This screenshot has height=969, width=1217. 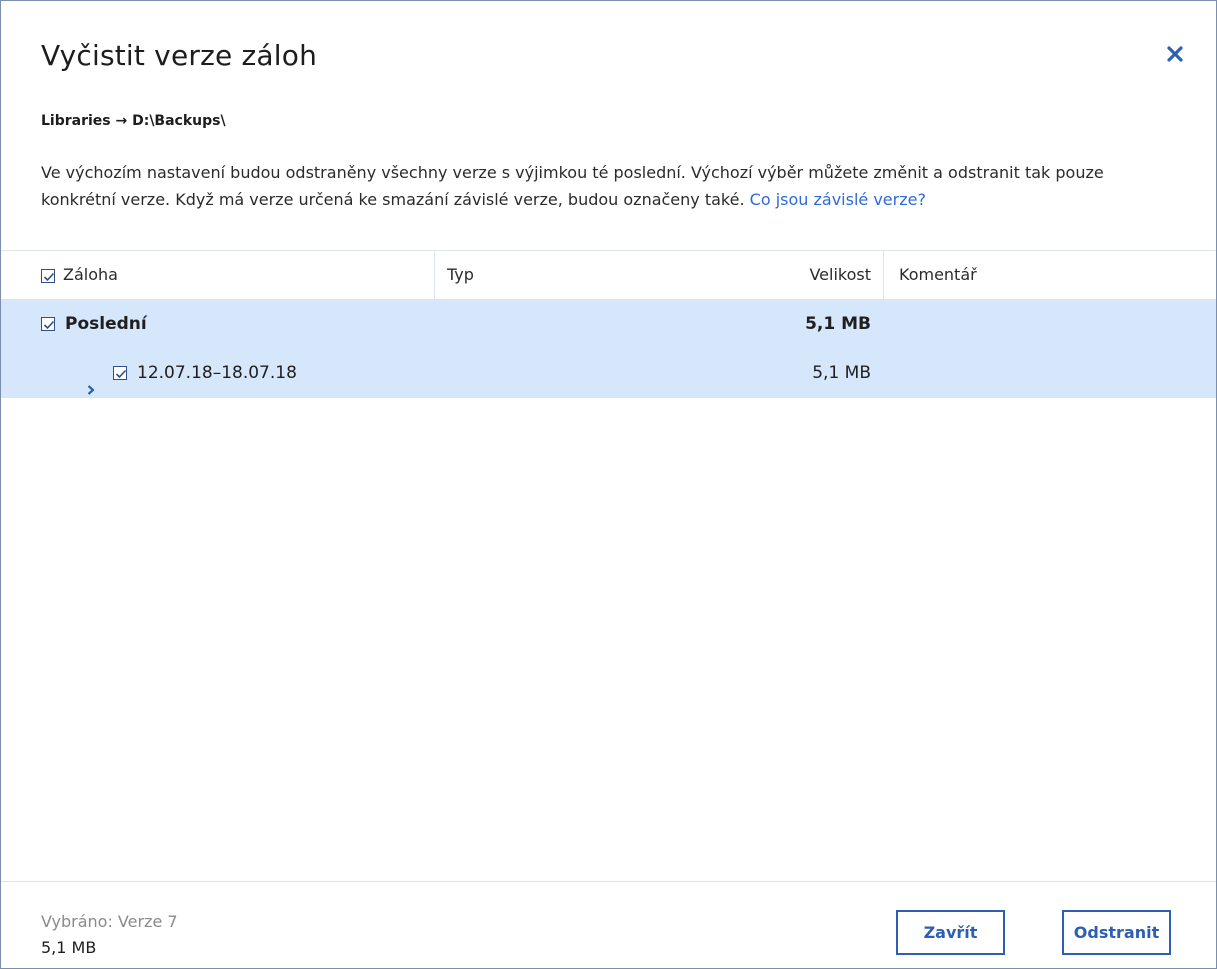 What do you see at coordinates (133, 121) in the screenshot?
I see `breadcrumb: Libraries → D:\Backups\` at bounding box center [133, 121].